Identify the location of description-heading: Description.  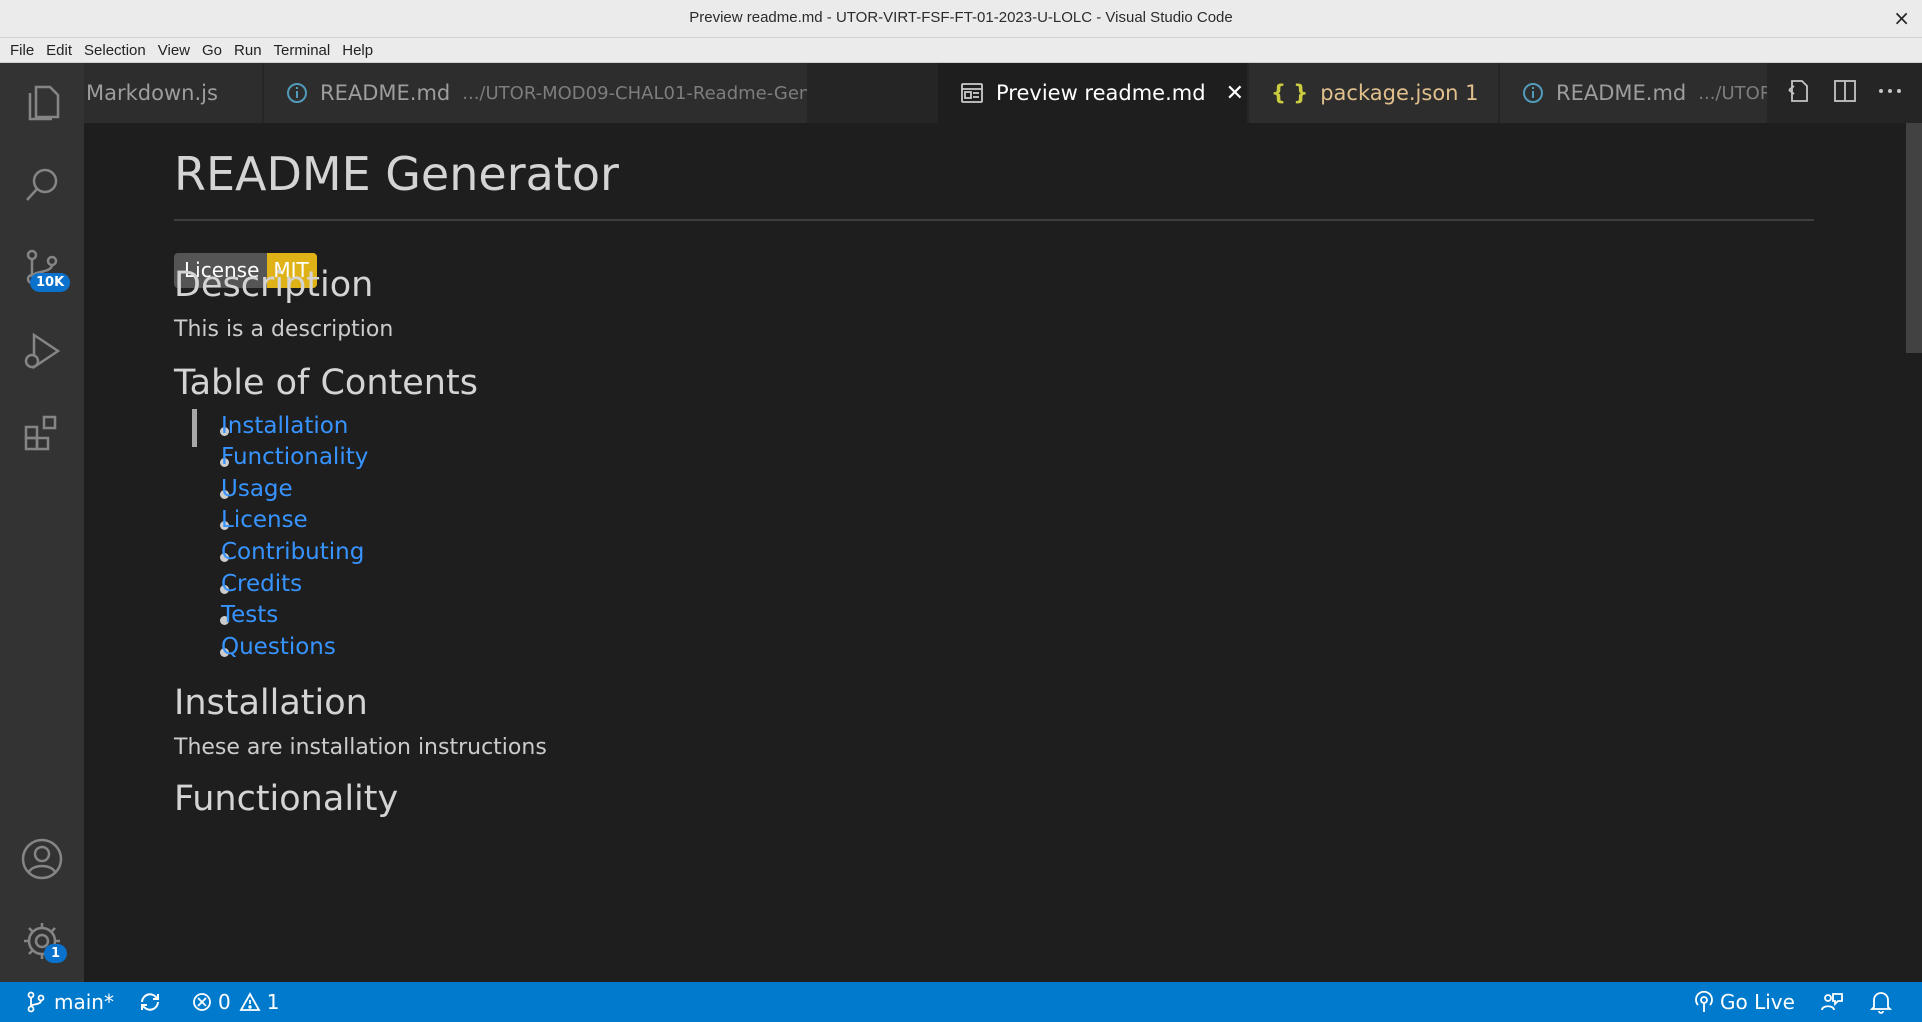
(274, 285).